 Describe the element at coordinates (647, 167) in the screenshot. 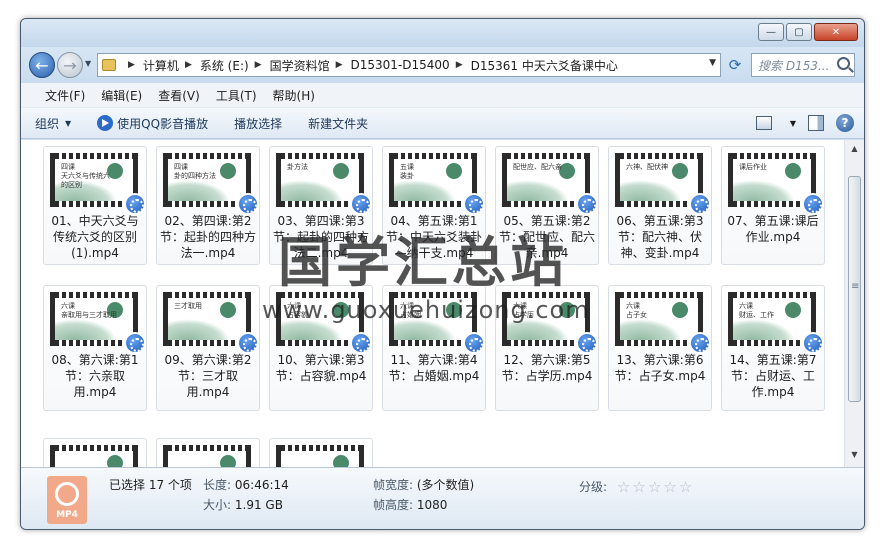

I see `thumbnail-caption: 六神、配伏神` at that location.